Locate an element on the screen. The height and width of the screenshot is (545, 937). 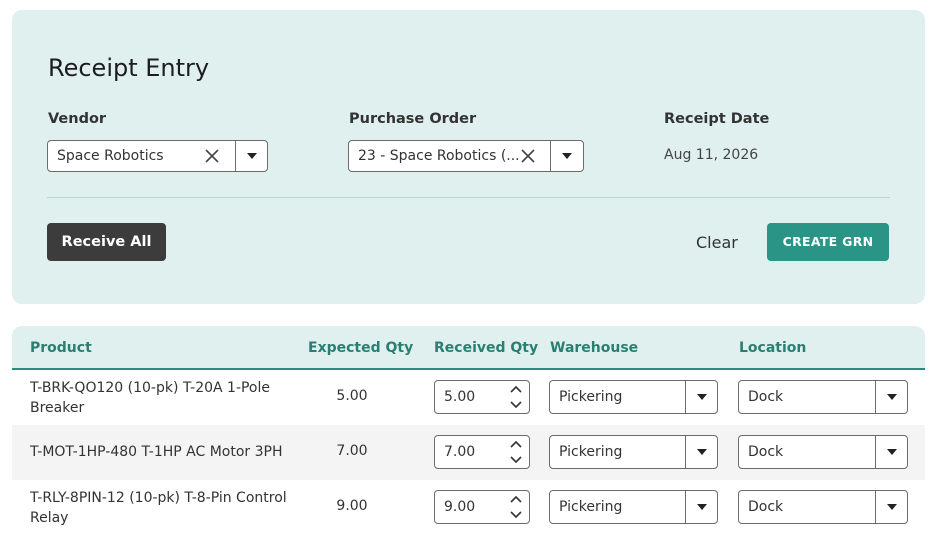
column-header-received-qty: Received Qty is located at coordinates (486, 348).